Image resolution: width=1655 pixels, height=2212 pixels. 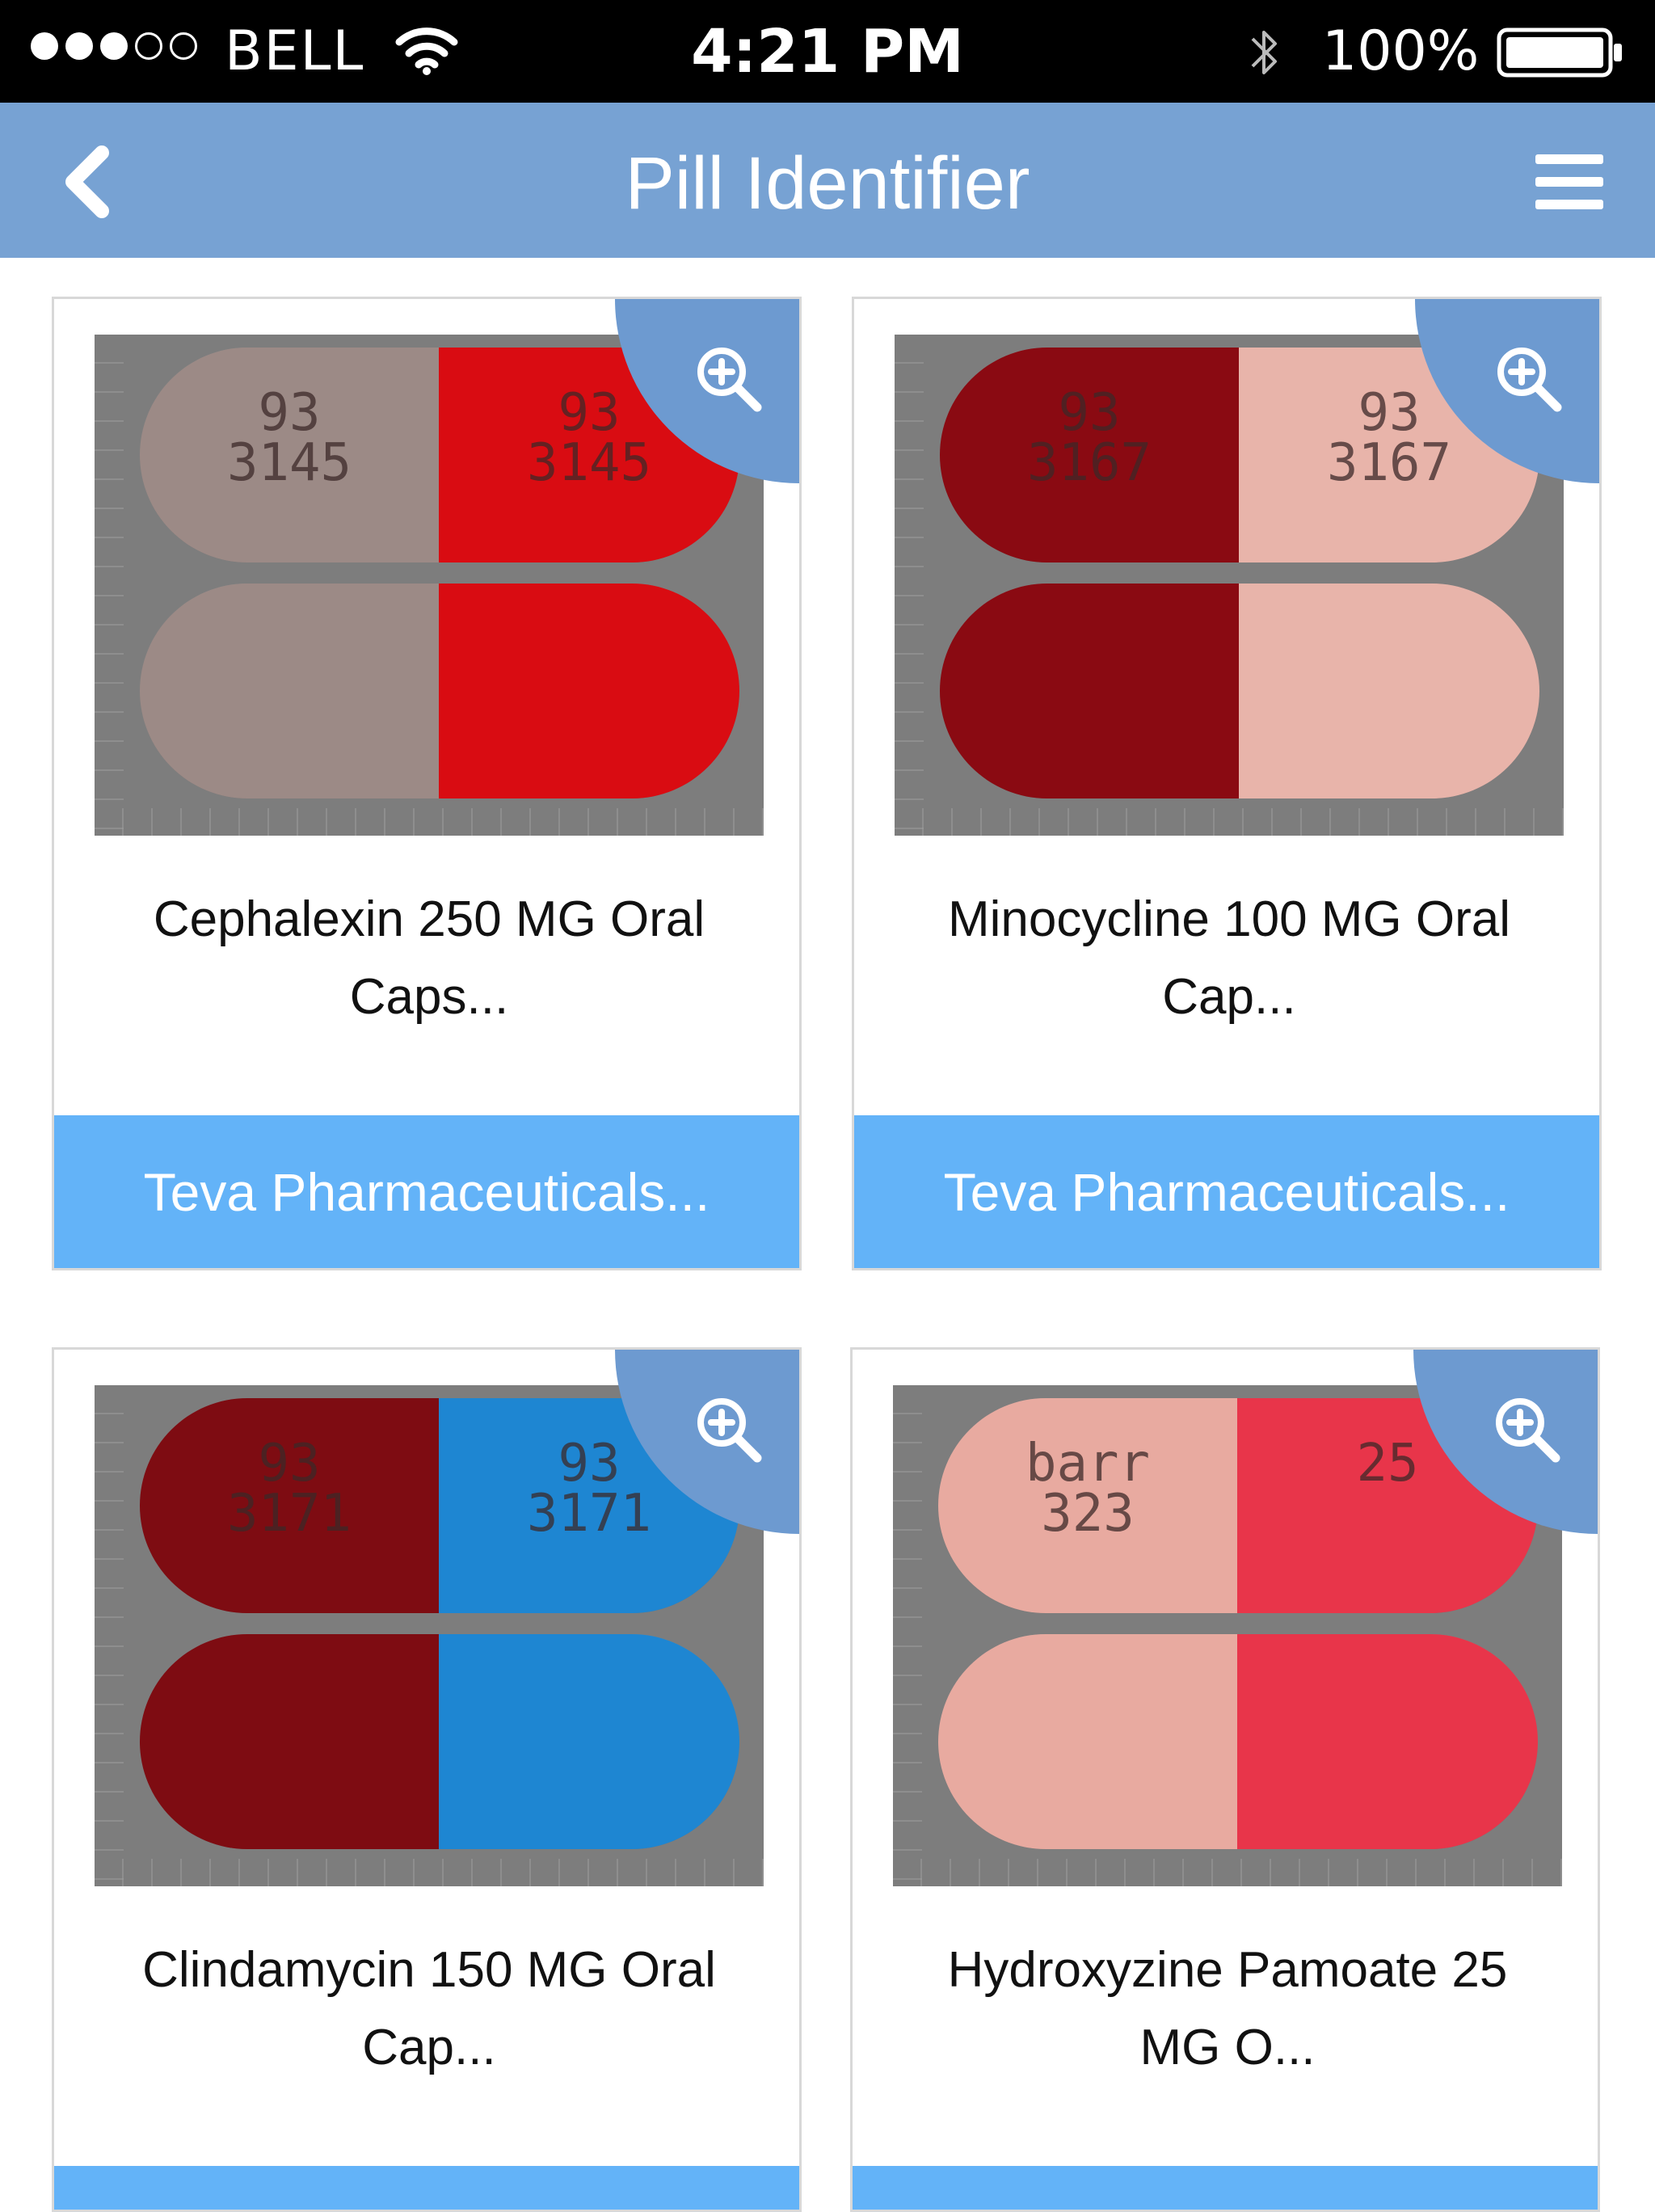 I want to click on battery-percent: 100%, so click(x=1401, y=51).